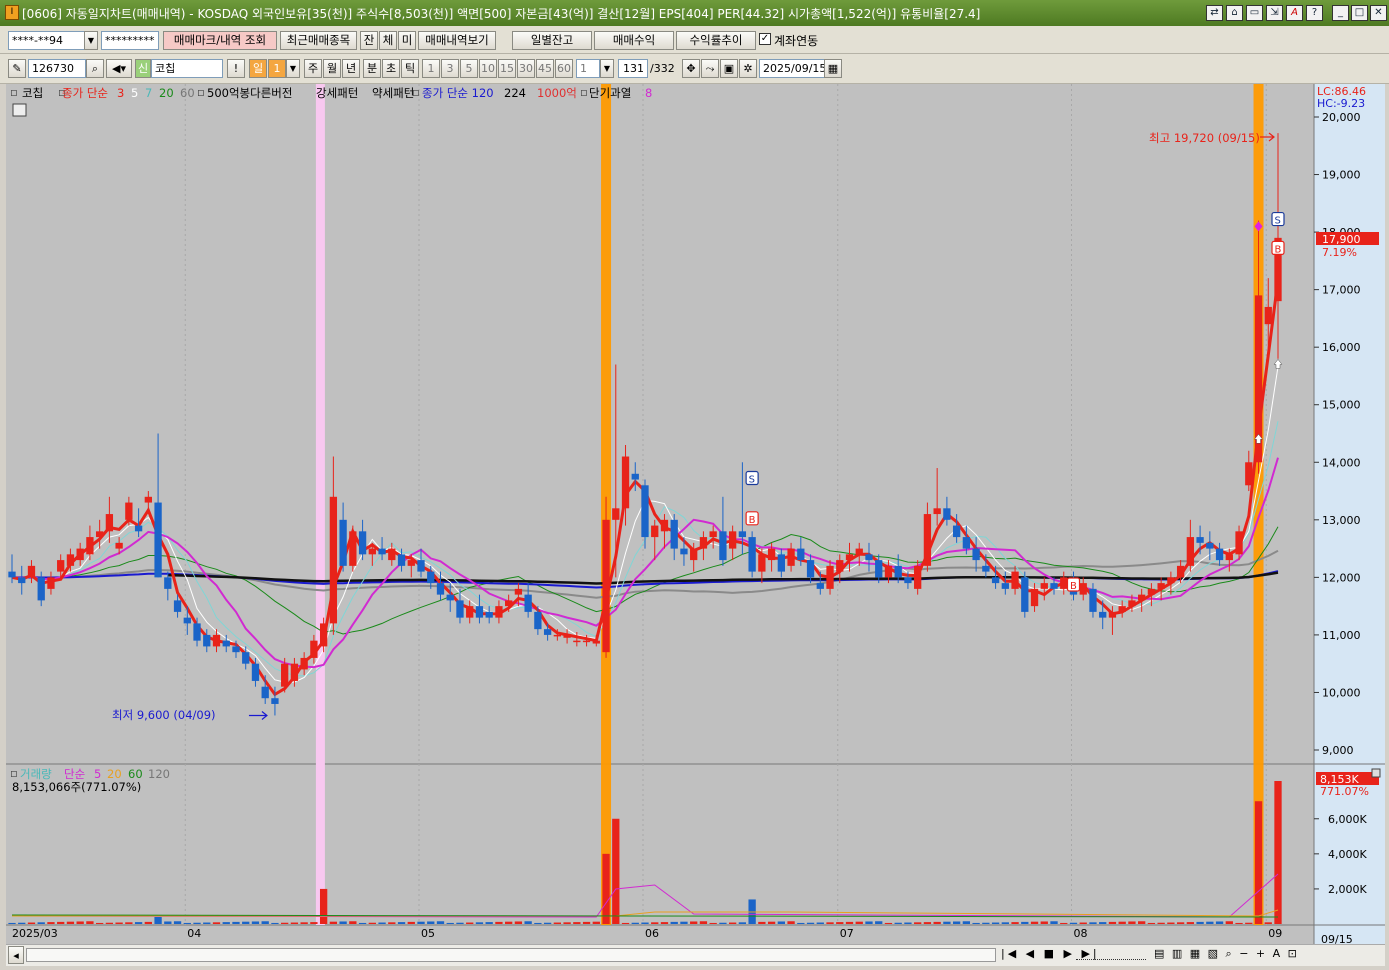 This screenshot has width=1389, height=970. Describe the element at coordinates (729, 68) in the screenshot. I see `save-icon: ▣` at that location.